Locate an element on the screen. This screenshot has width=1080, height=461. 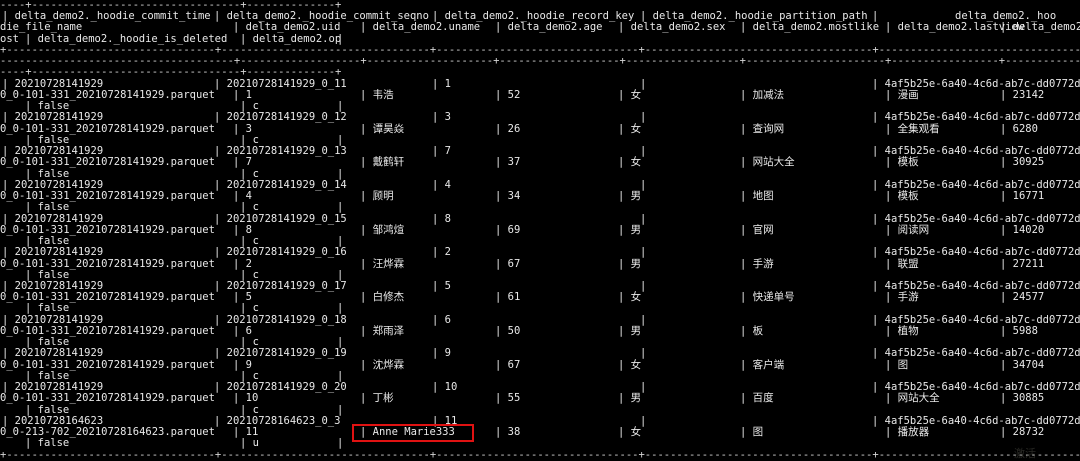
cell-lastview: | 阅读网 is located at coordinates (907, 229).